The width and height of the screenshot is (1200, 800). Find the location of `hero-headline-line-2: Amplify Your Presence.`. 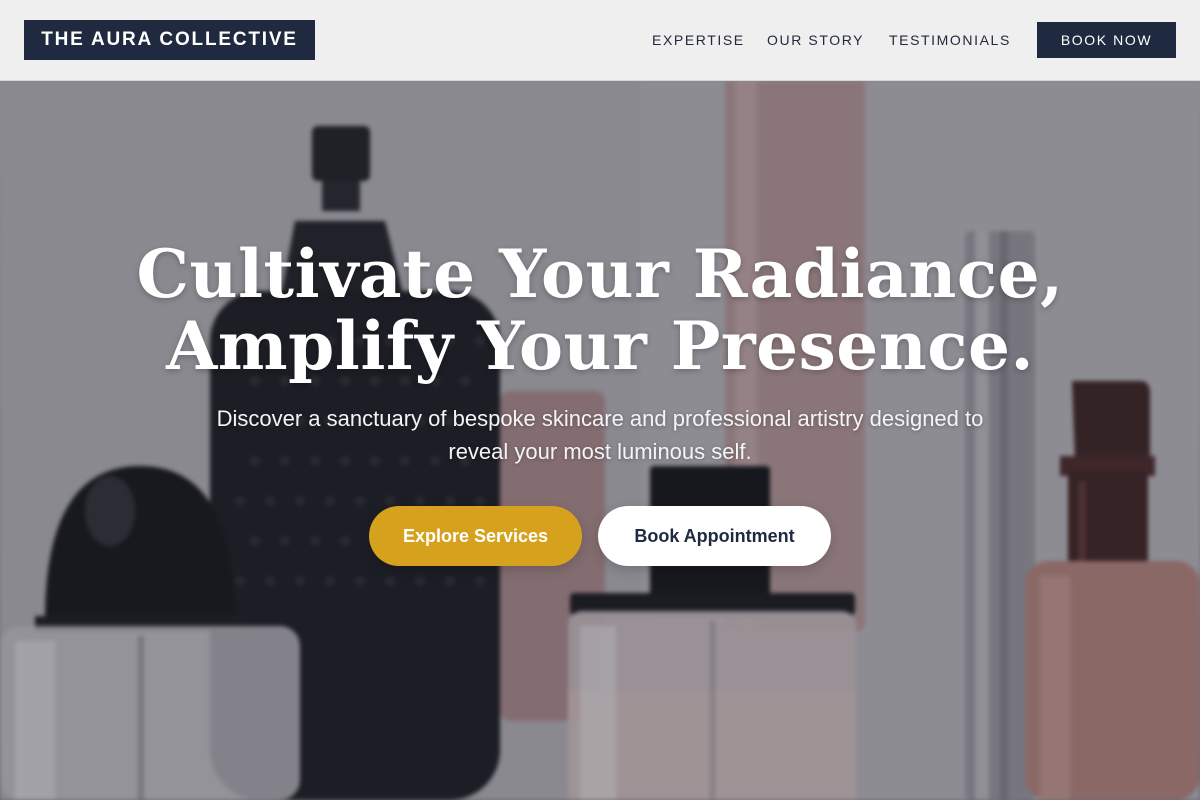

hero-headline-line-2: Amplify Your Presence. is located at coordinates (600, 346).